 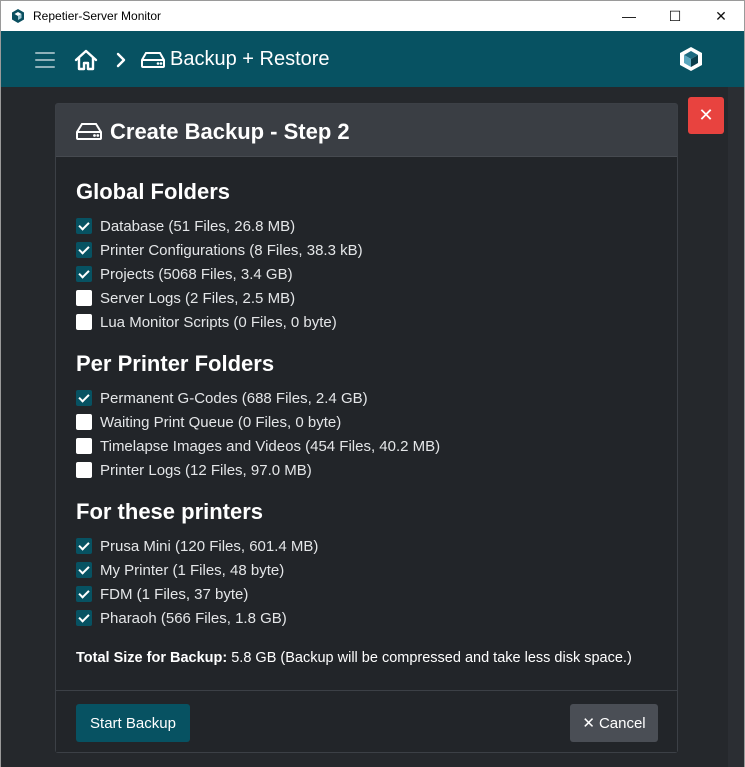 I want to click on section-title-global-folders: Global Folders, so click(x=153, y=191).